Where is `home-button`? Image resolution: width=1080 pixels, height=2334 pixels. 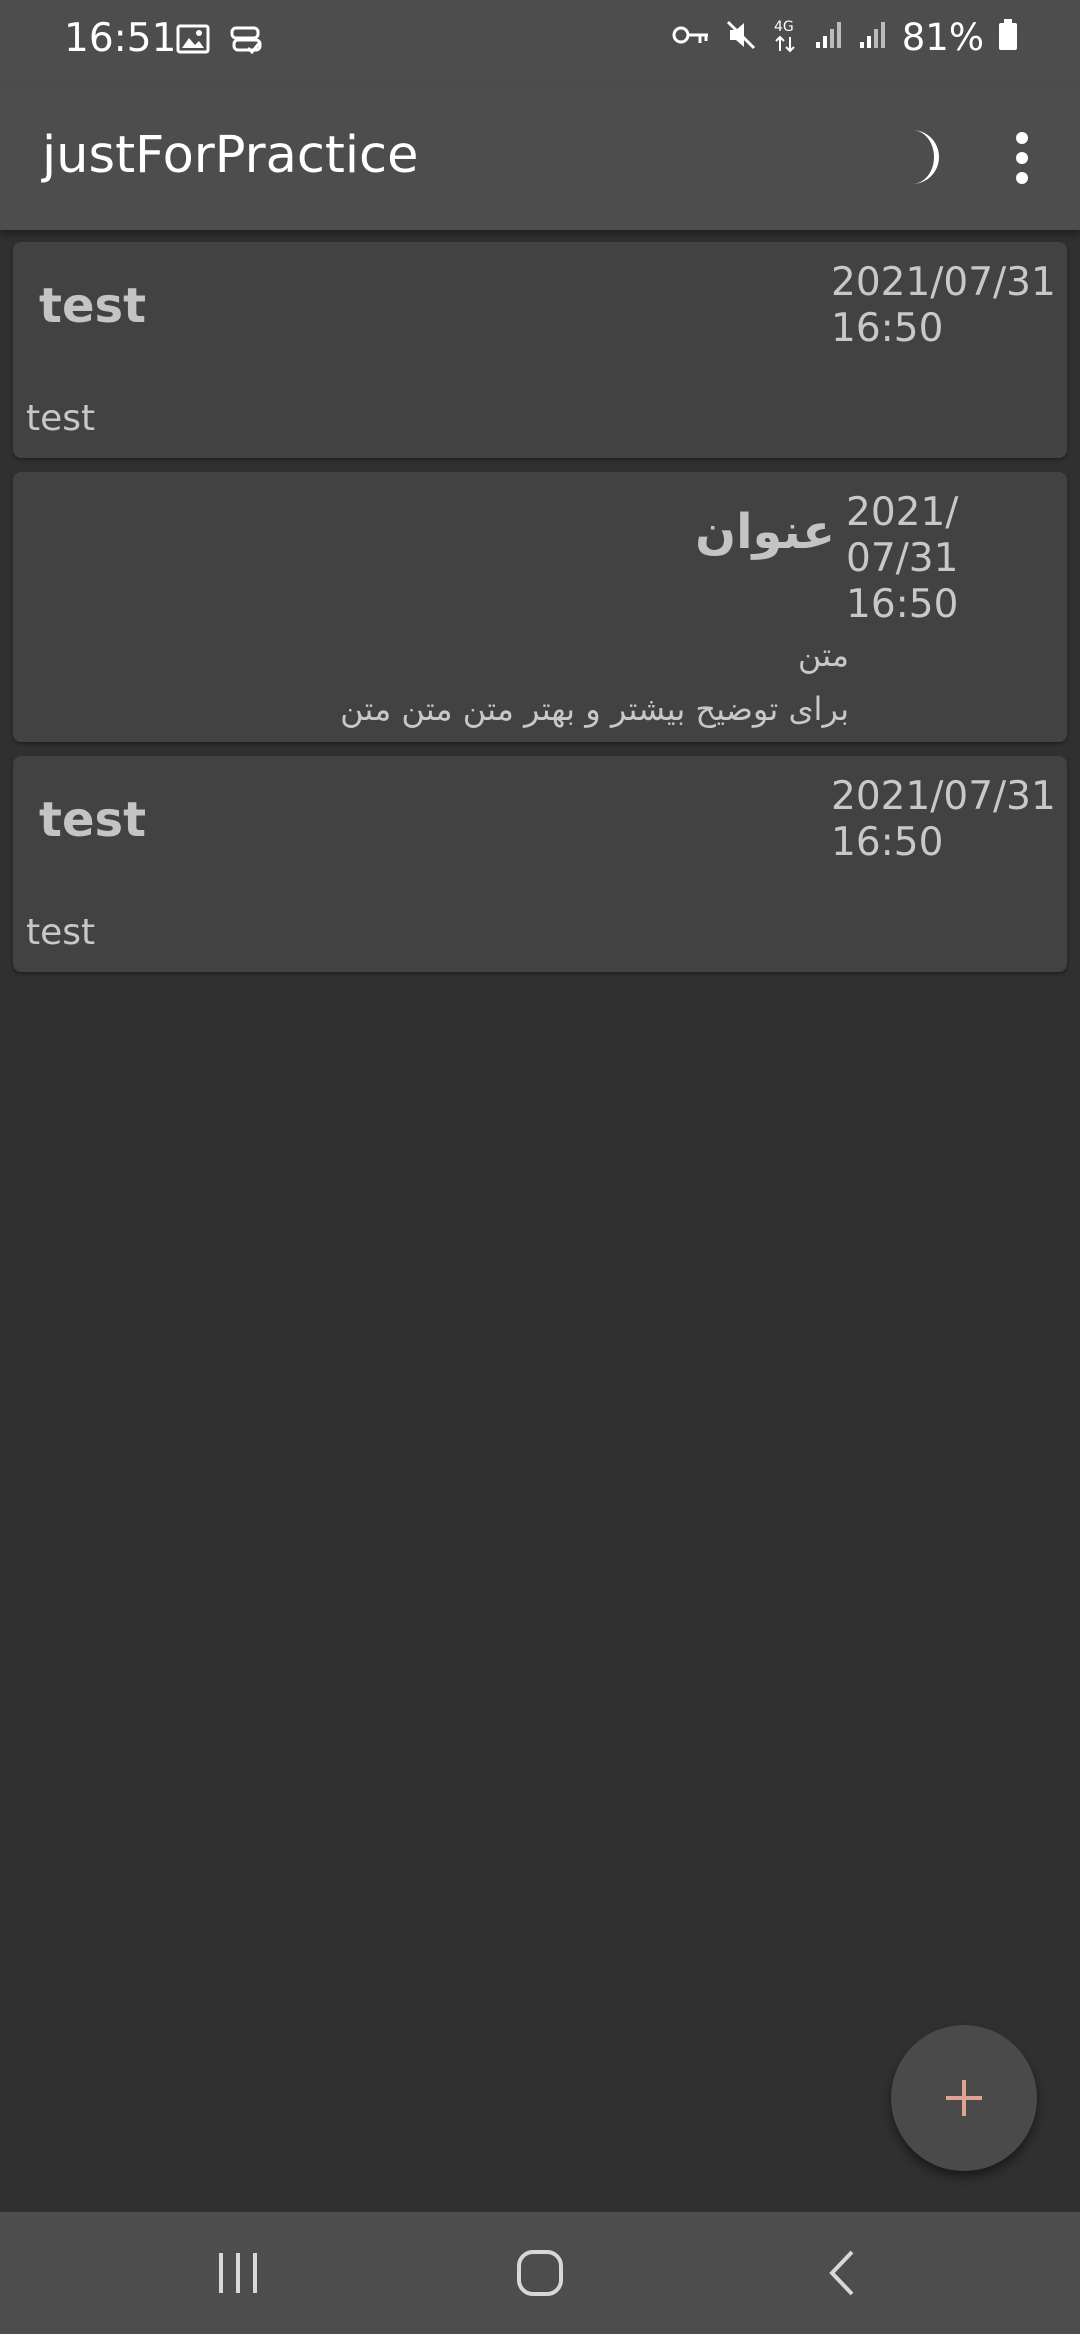
home-button is located at coordinates (540, 2273).